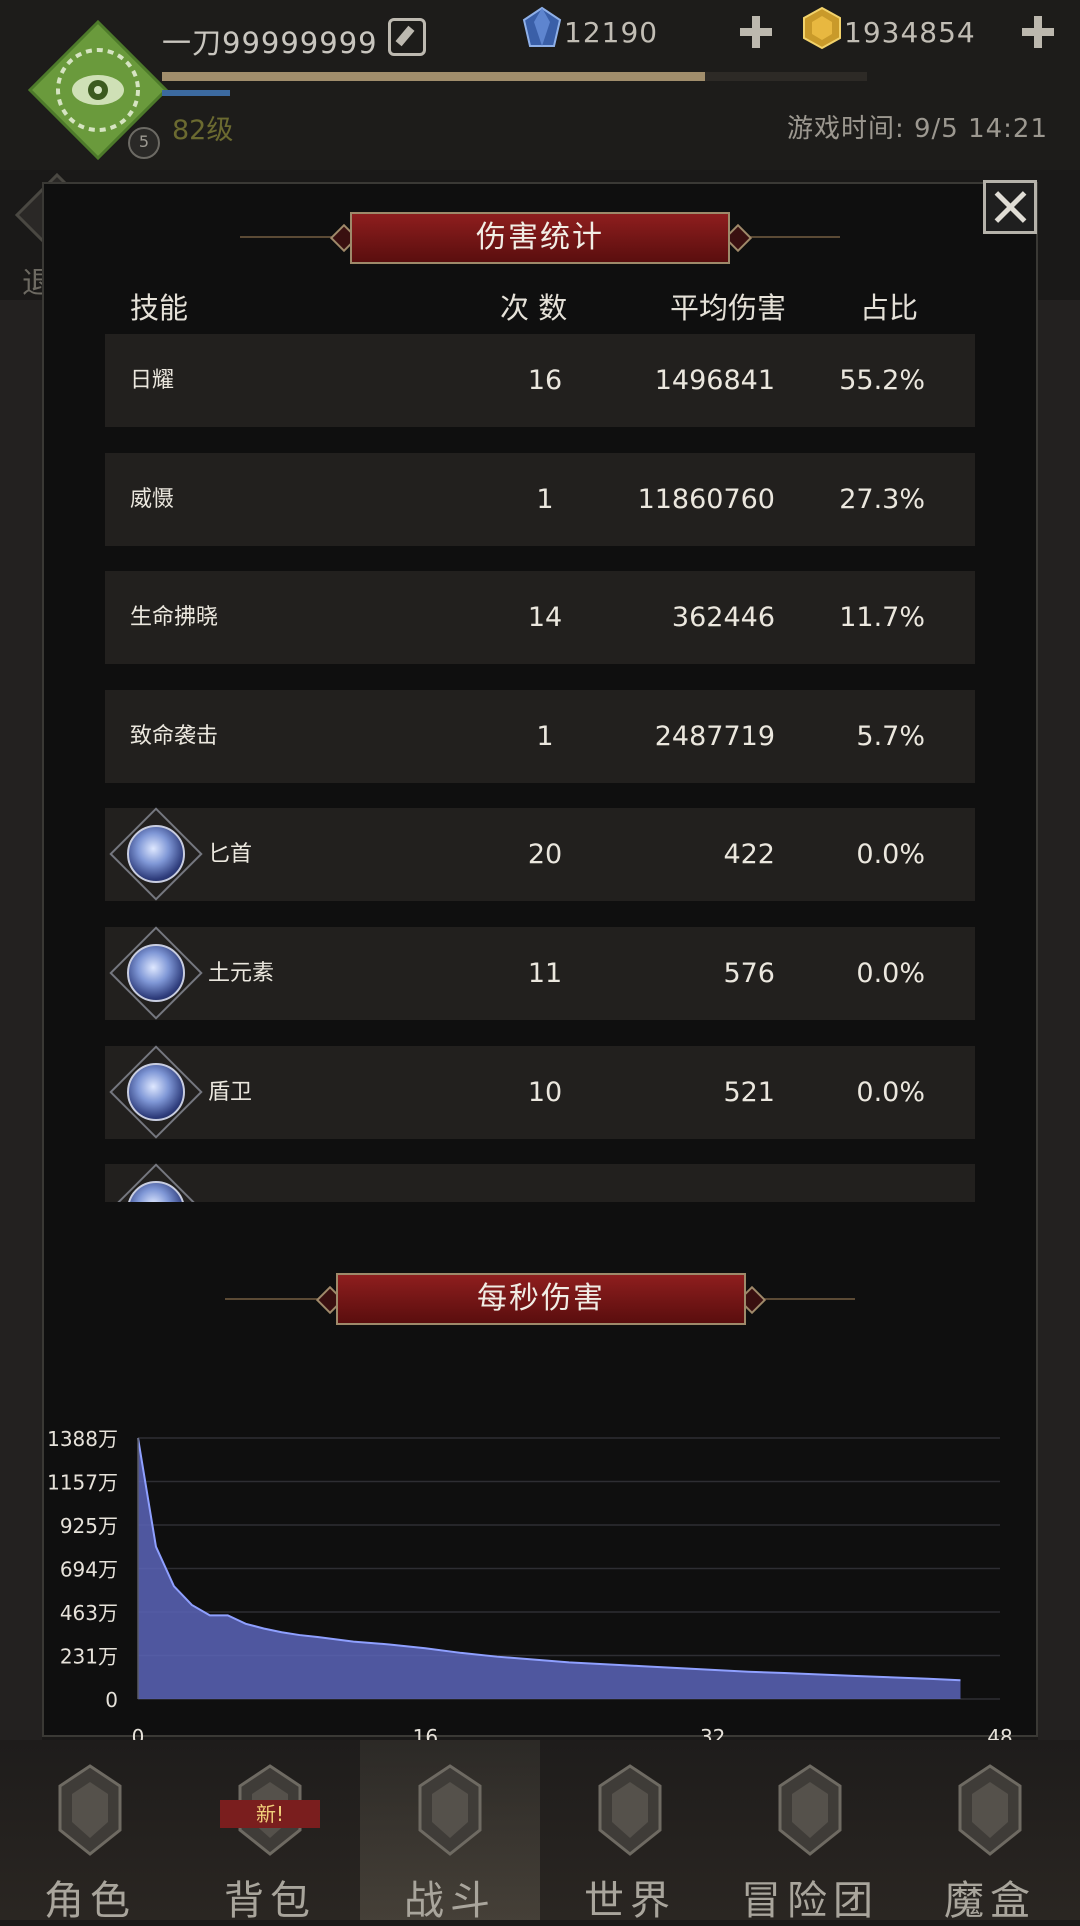 The width and height of the screenshot is (1080, 1926). What do you see at coordinates (82, 1439) in the screenshot?
I see `y-axis-tick-label: 1388万` at bounding box center [82, 1439].